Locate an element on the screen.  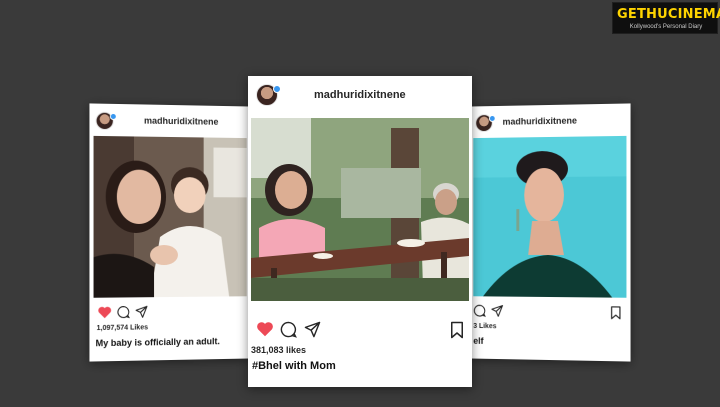
photo-mother-and-baby is located at coordinates (170, 216).